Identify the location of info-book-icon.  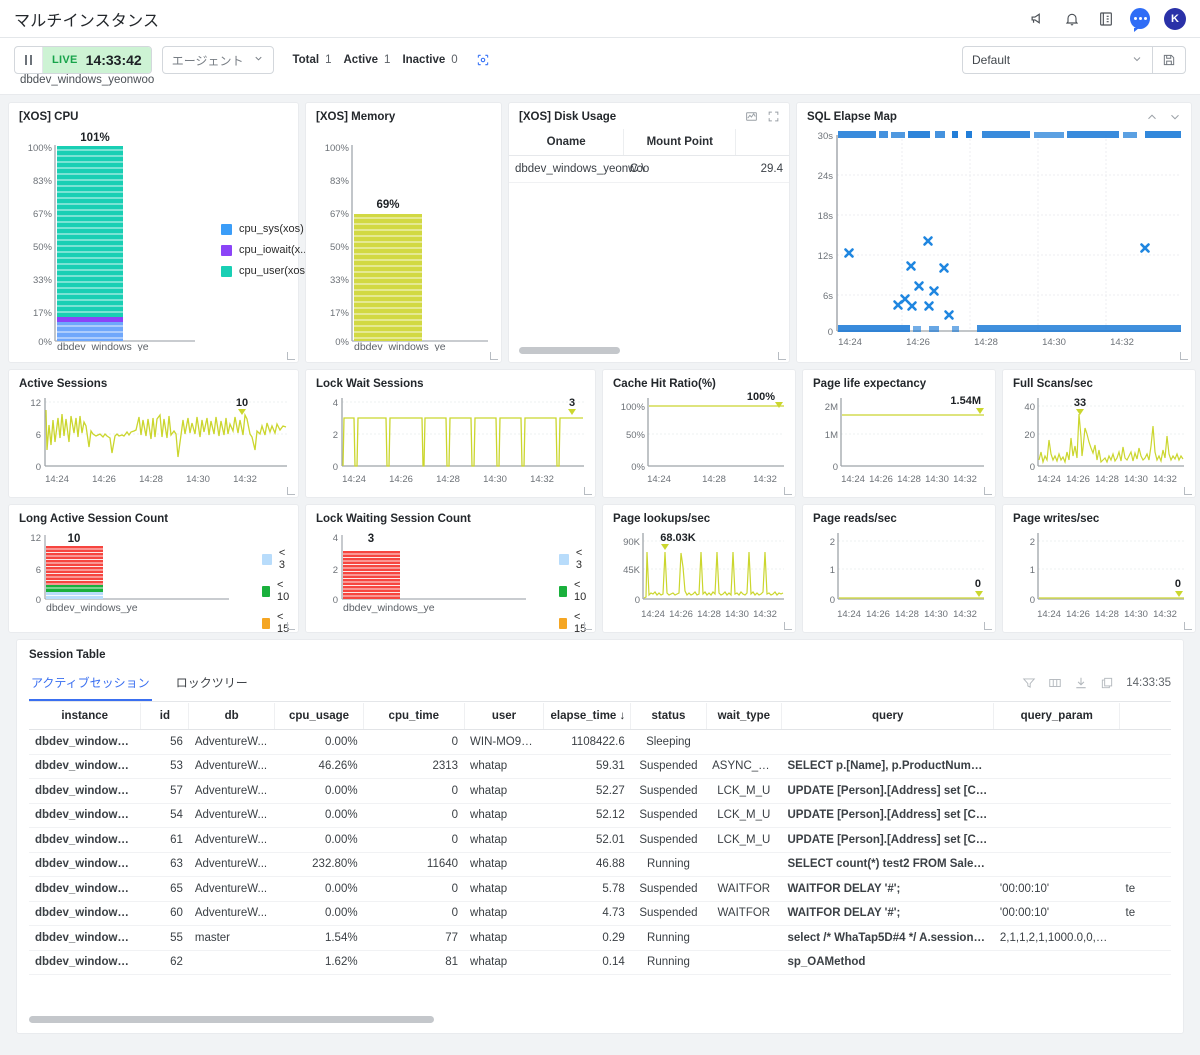
(1106, 19).